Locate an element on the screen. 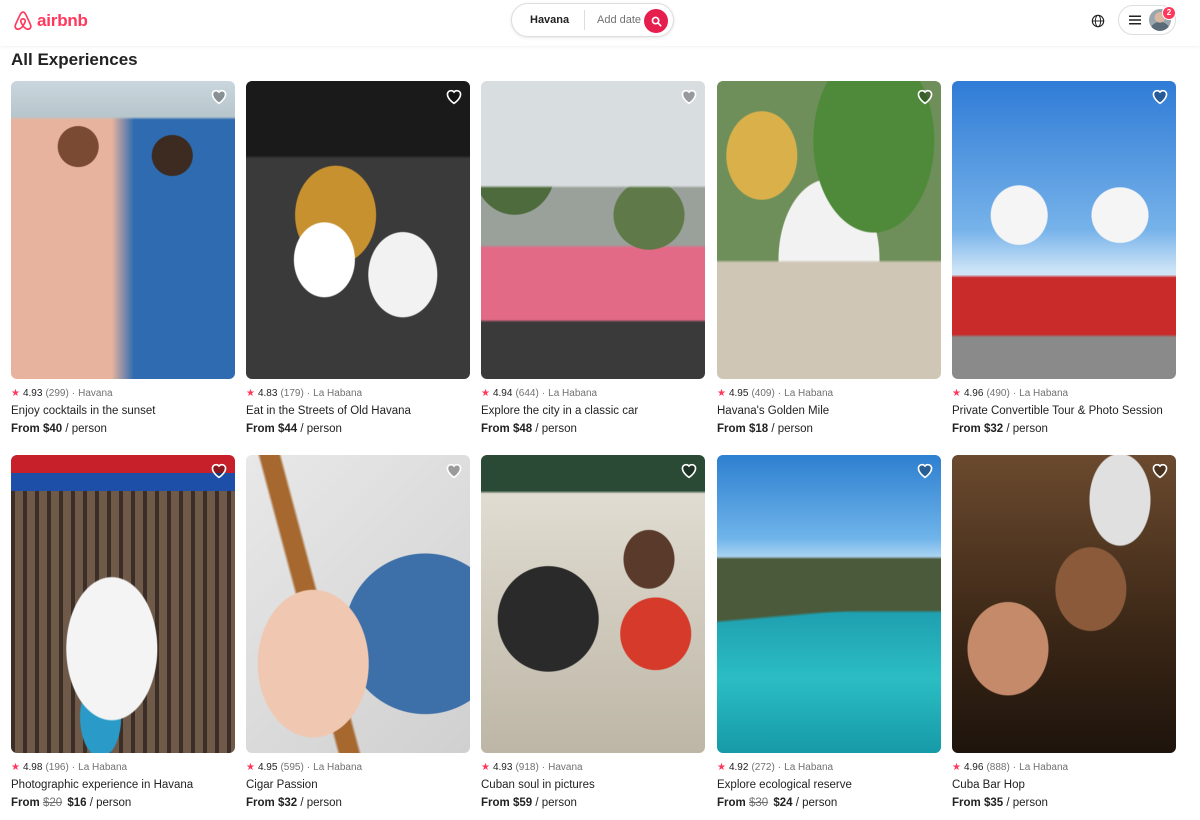 This screenshot has width=1200, height=820. rating-line: ★ 4.83 (179) · La Habana is located at coordinates (304, 393).